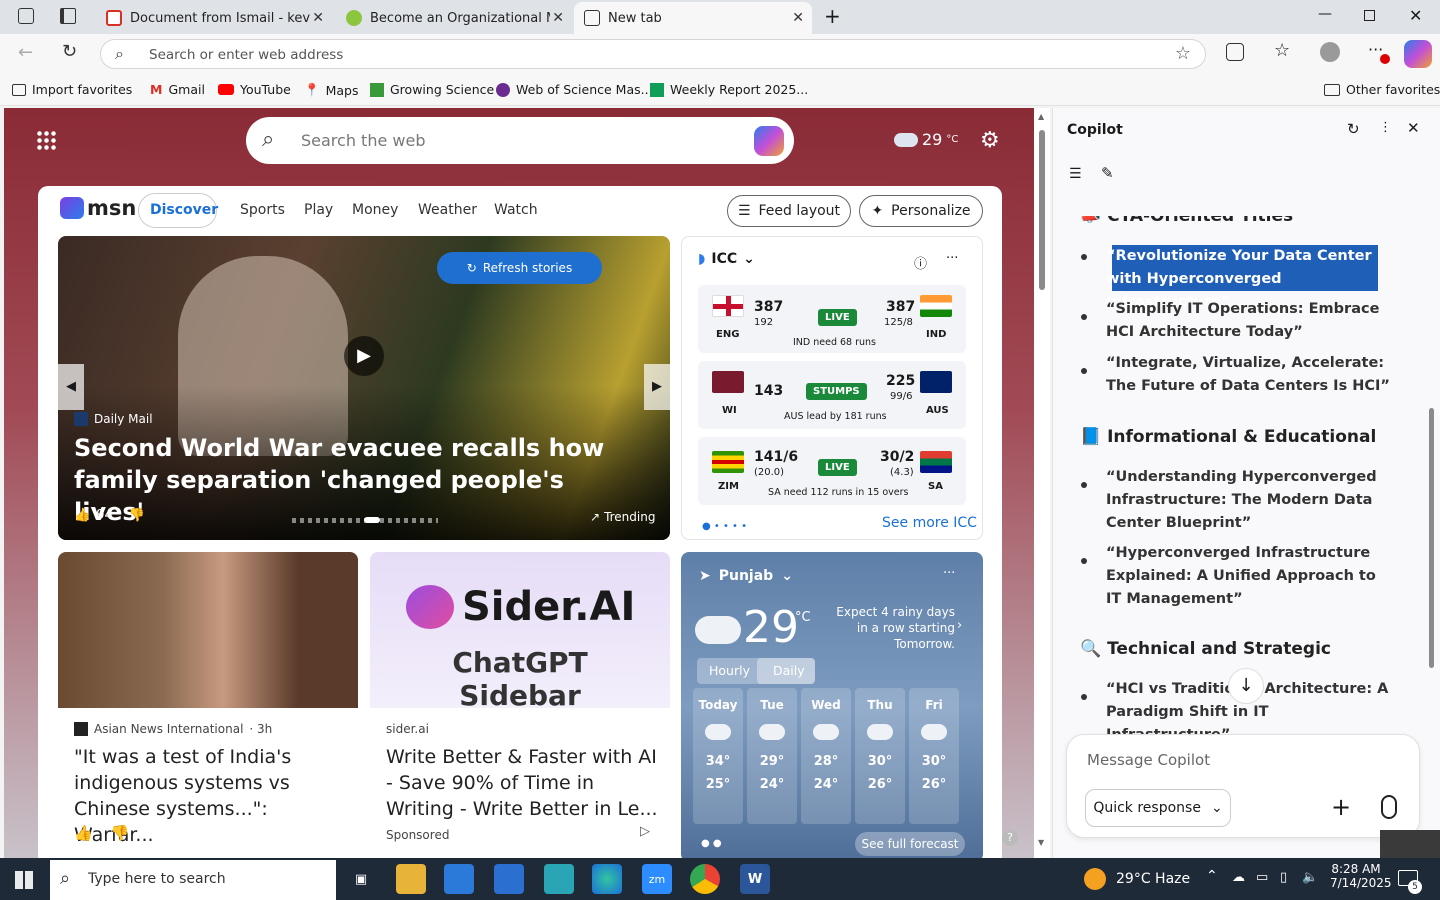  Describe the element at coordinates (657, 387) in the screenshot. I see `next-arrow-icon: ▶` at that location.